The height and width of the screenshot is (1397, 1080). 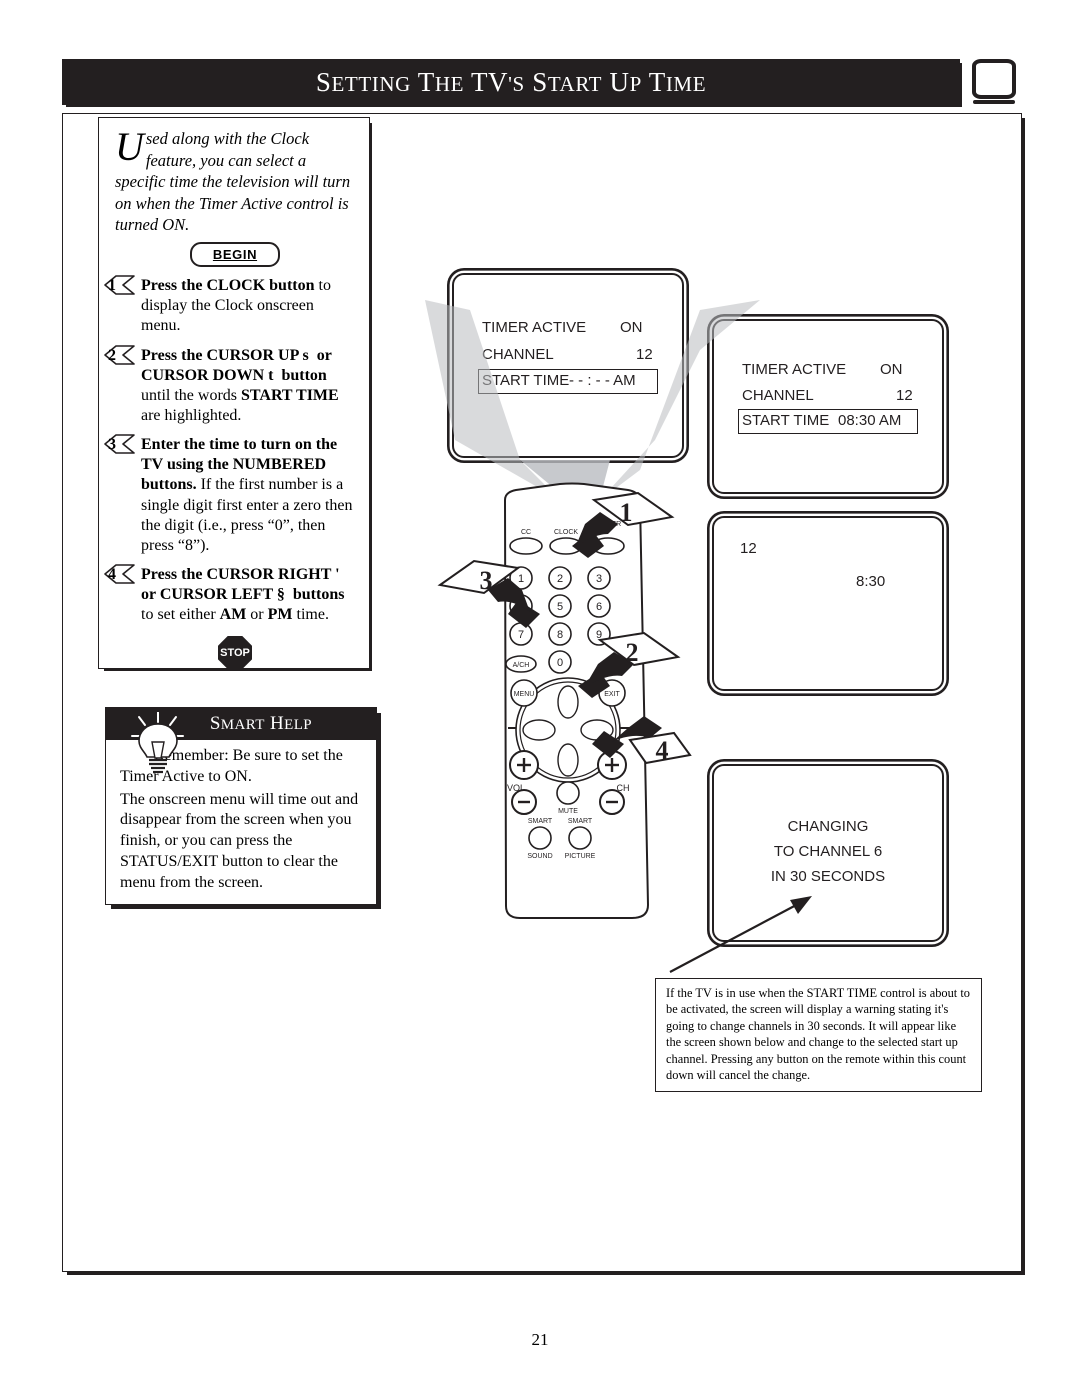 I want to click on warning-line: TO CHANNEL 6, so click(x=828, y=851).